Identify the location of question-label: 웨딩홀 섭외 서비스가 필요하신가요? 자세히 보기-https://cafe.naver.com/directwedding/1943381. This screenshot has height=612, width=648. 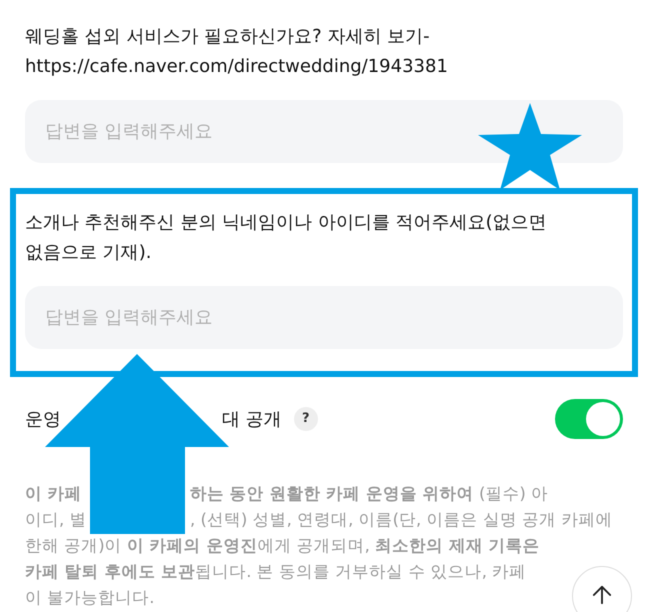
(237, 52).